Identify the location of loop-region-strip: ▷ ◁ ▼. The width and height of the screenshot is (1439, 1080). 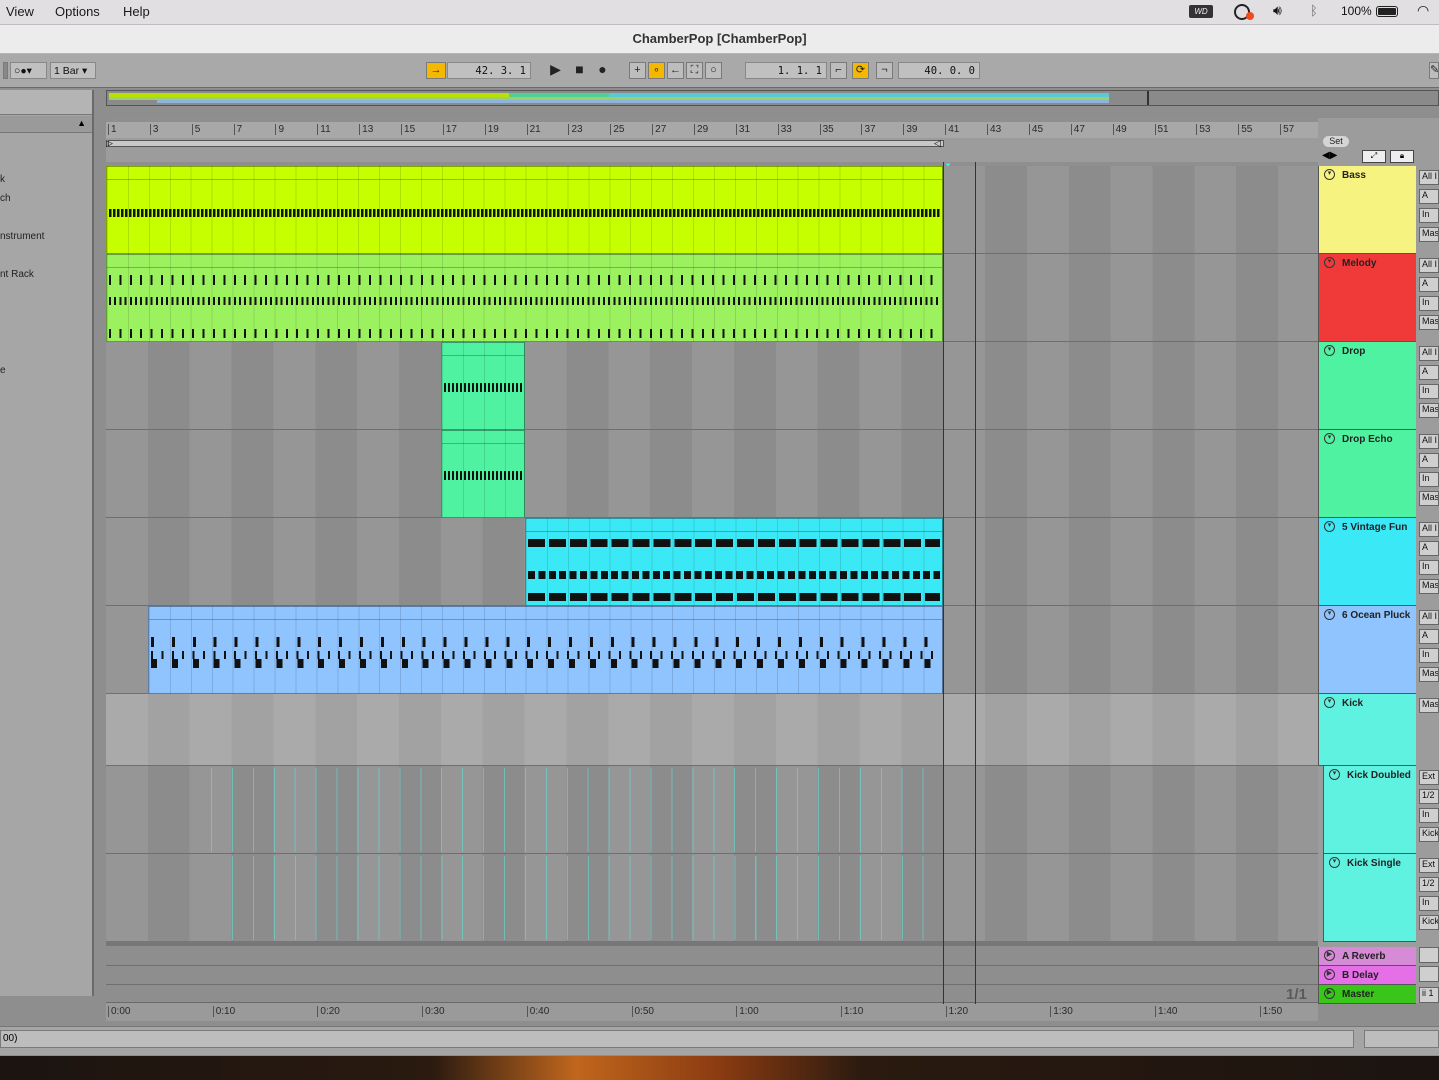
(712, 154).